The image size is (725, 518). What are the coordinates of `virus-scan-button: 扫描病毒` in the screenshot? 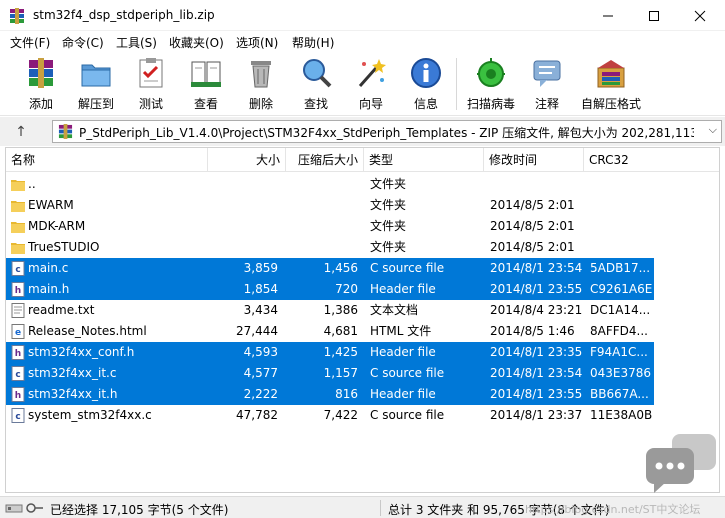 It's located at (491, 85).